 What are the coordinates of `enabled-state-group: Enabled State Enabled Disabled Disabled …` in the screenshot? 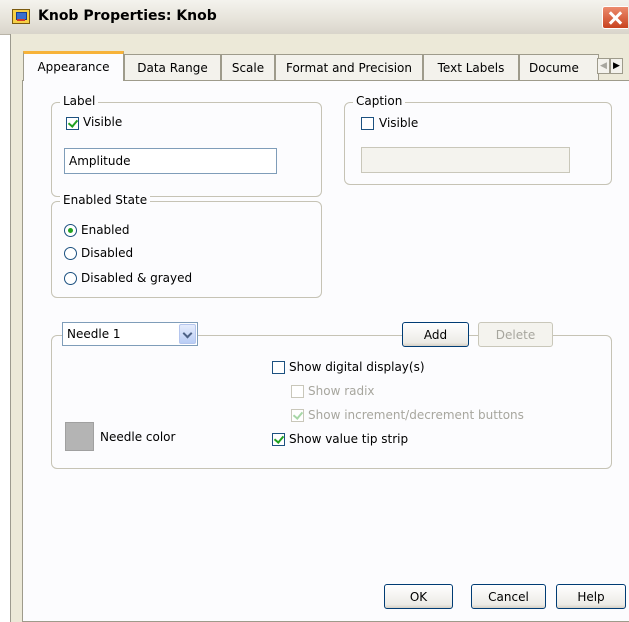 It's located at (186, 245).